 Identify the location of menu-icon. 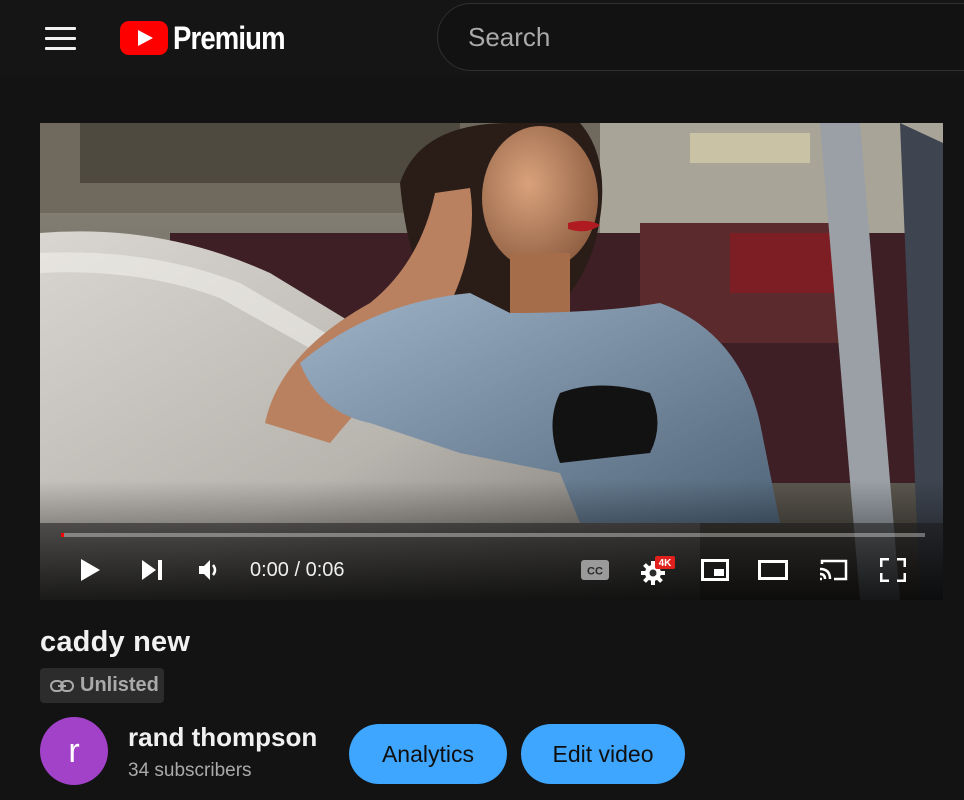
(60, 38).